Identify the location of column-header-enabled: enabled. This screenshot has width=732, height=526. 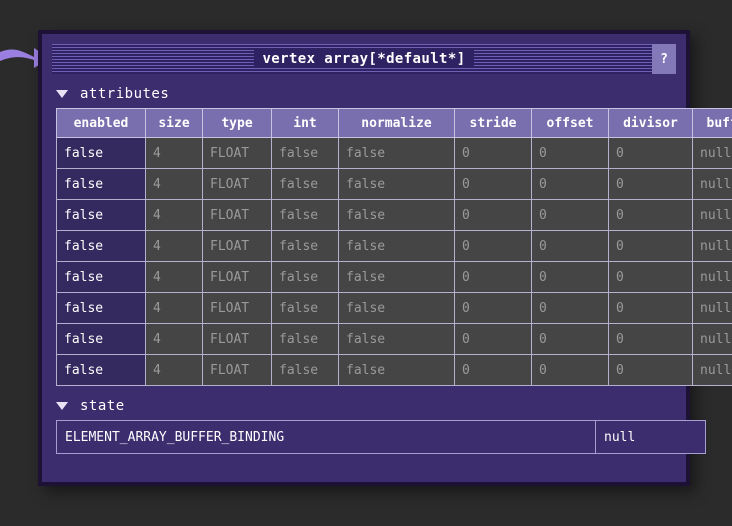
(101, 123).